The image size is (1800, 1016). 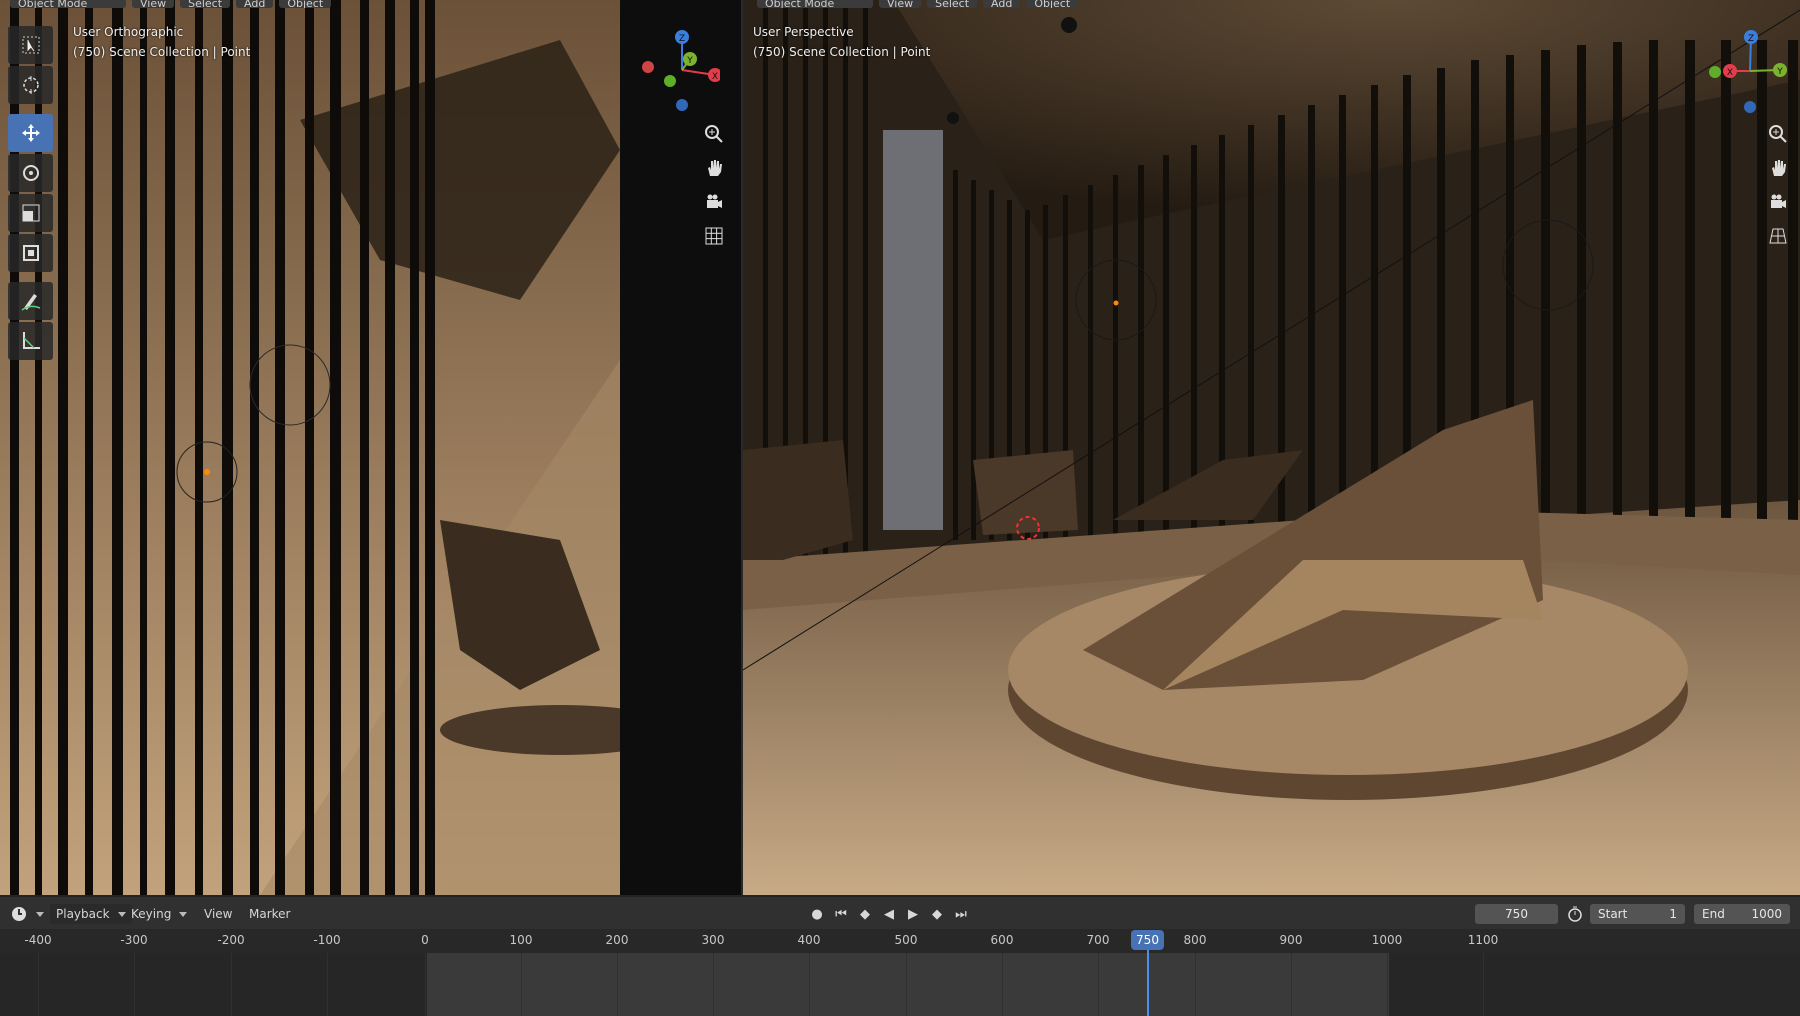 What do you see at coordinates (30, 253) in the screenshot?
I see `transform-icon` at bounding box center [30, 253].